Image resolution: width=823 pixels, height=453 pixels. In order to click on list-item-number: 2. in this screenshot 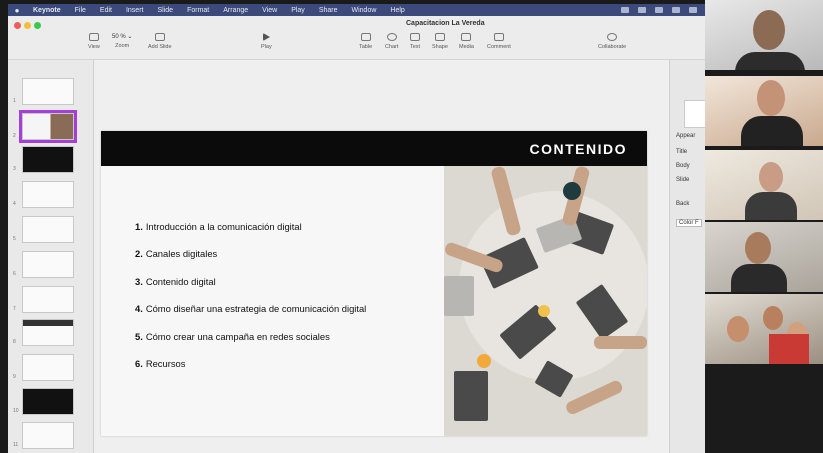, I will do `click(139, 254)`.